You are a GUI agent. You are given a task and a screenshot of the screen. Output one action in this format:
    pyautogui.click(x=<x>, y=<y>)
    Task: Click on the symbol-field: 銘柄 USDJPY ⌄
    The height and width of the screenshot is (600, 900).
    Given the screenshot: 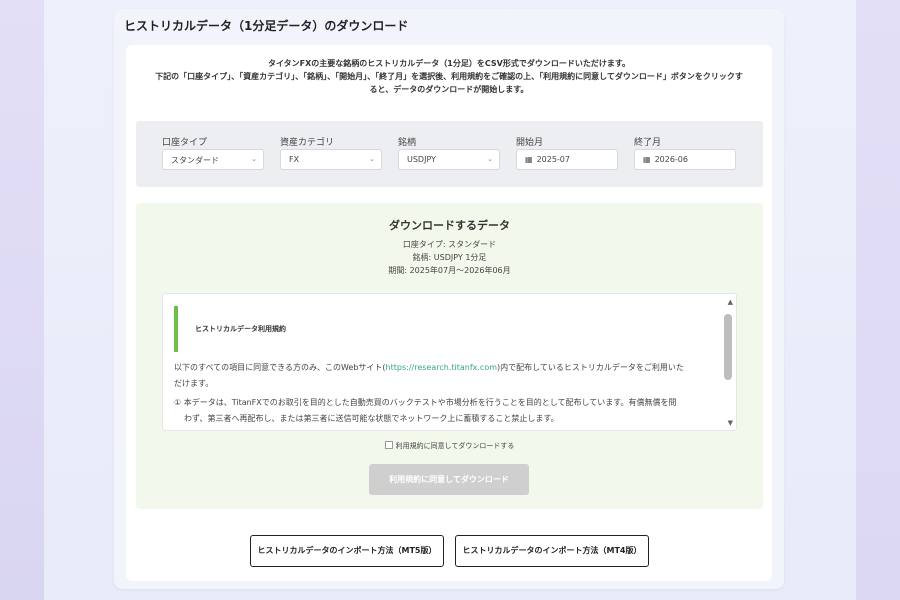 What is the action you would take?
    pyautogui.click(x=449, y=152)
    